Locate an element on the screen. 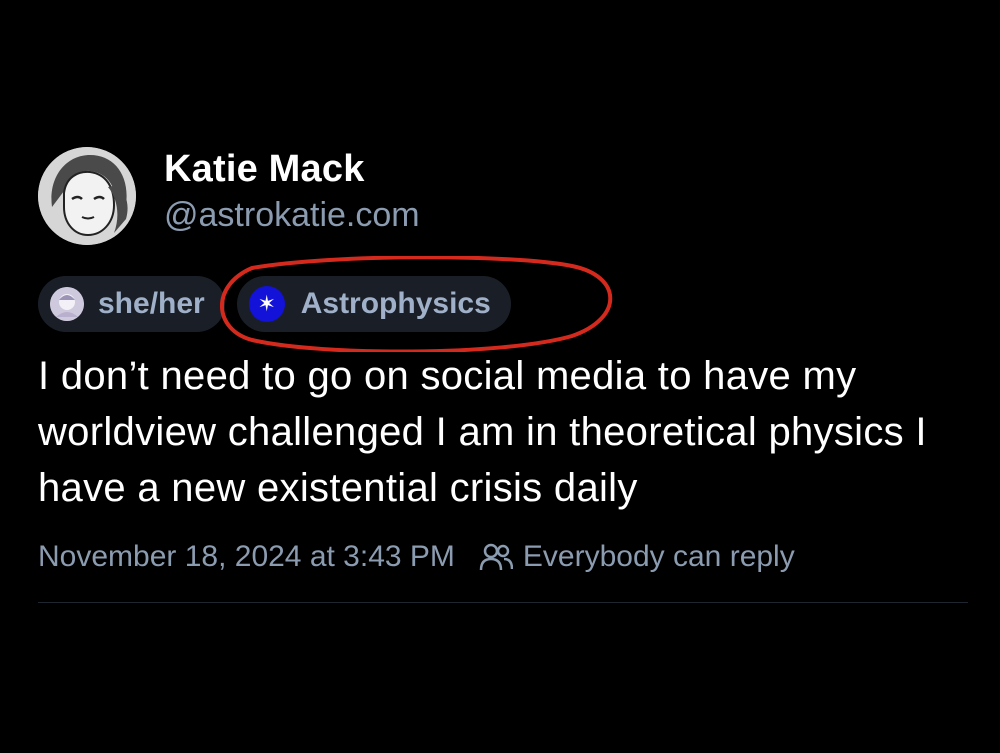 Image resolution: width=1000 pixels, height=753 pixels. post-timestamp: November 18, 2024 at 3:43 PM is located at coordinates (246, 557).